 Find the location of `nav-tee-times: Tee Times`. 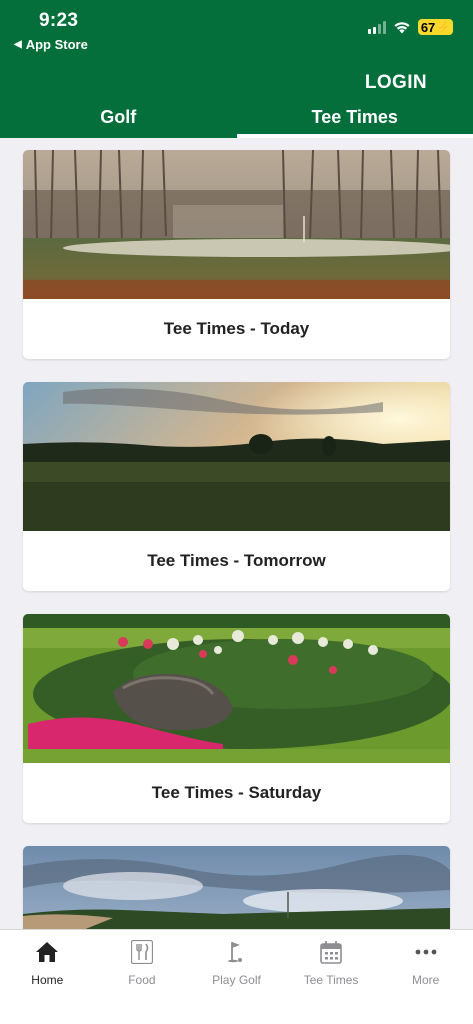

nav-tee-times: Tee Times is located at coordinates (331, 977).